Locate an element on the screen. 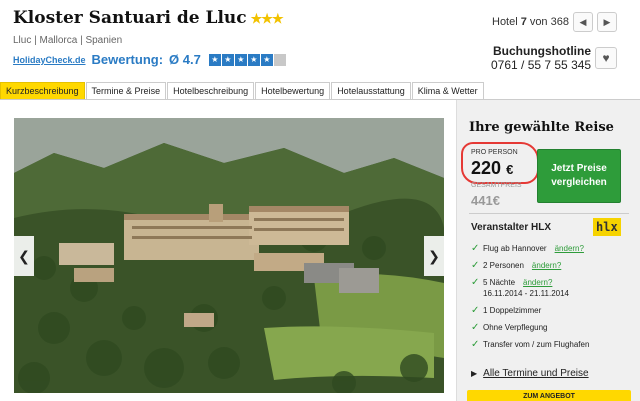 The height and width of the screenshot is (401, 640). operator-logo: hlx is located at coordinates (607, 227).